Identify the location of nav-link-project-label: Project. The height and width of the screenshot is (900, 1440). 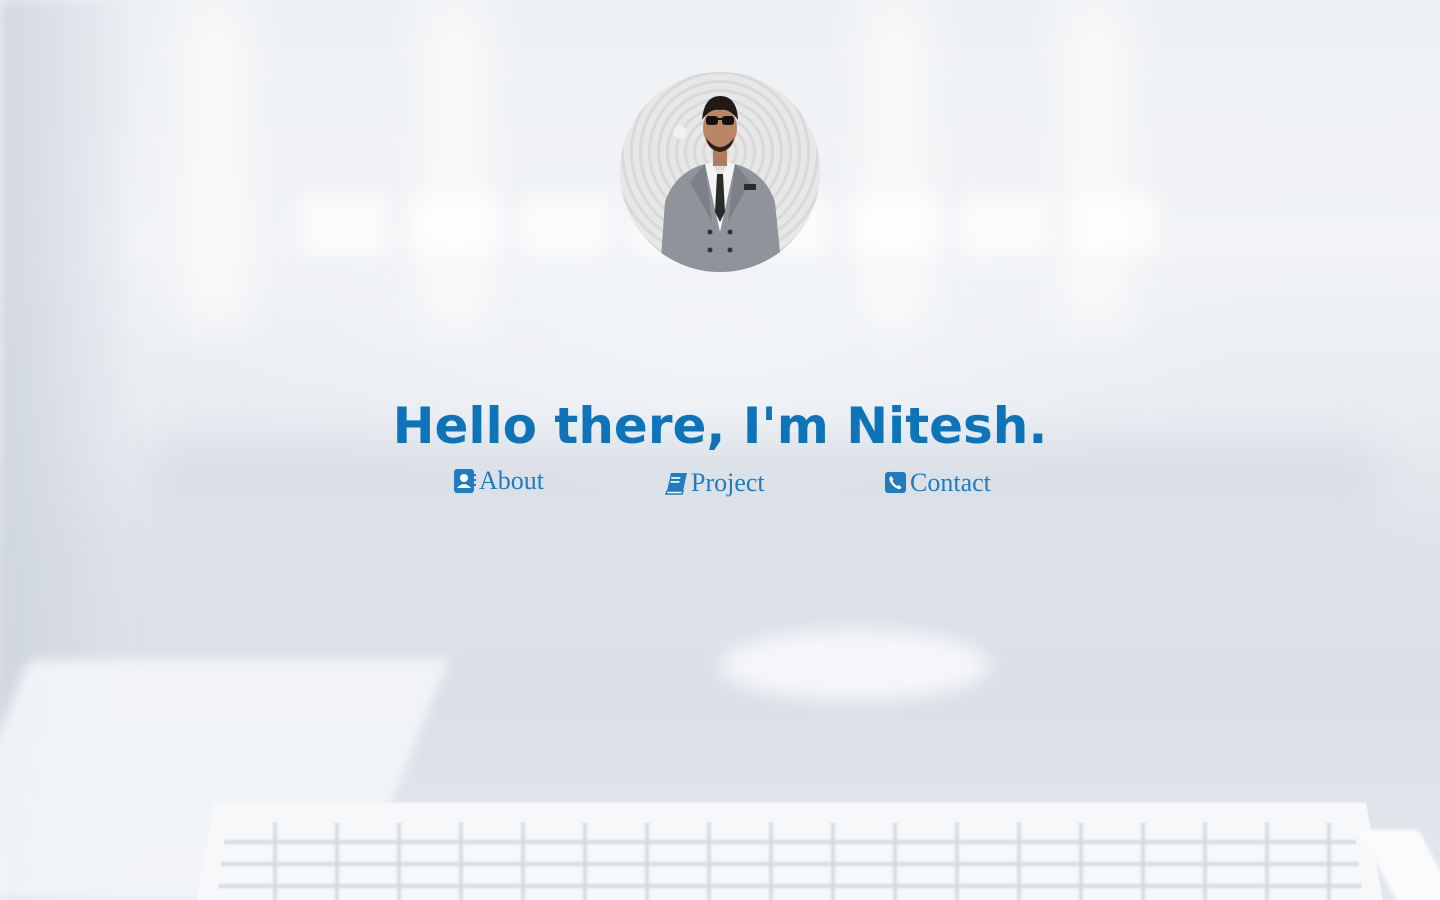
(728, 482).